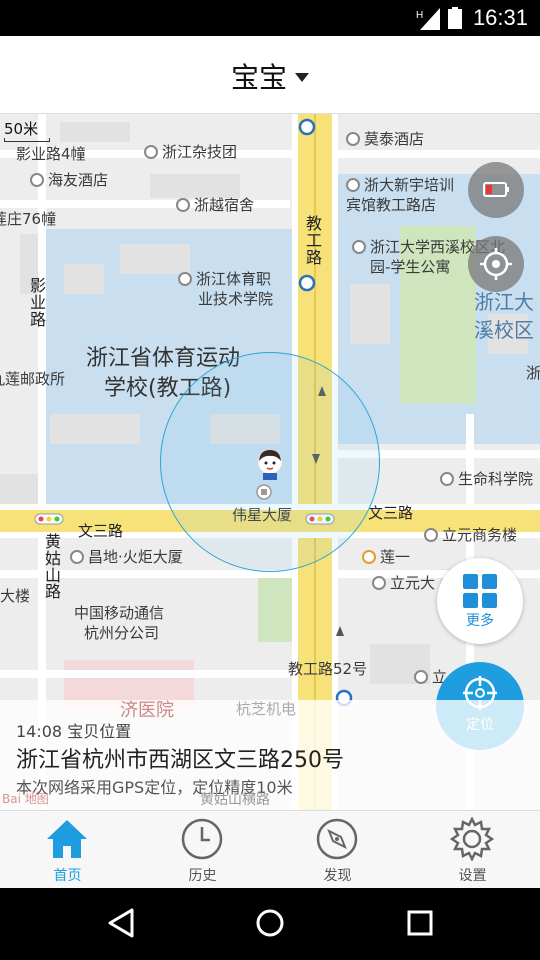 This screenshot has width=540, height=960. Describe the element at coordinates (180, 760) in the screenshot. I see `location-address: 浙江省杭州市西湖区文三路250号` at that location.